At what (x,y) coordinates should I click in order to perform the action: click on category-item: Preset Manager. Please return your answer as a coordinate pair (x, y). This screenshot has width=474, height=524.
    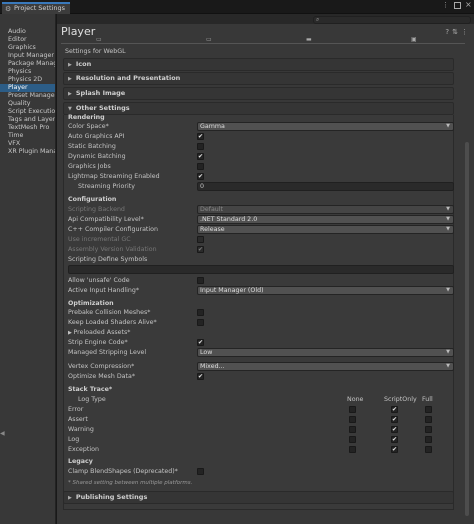
    Looking at the image, I should click on (27, 96).